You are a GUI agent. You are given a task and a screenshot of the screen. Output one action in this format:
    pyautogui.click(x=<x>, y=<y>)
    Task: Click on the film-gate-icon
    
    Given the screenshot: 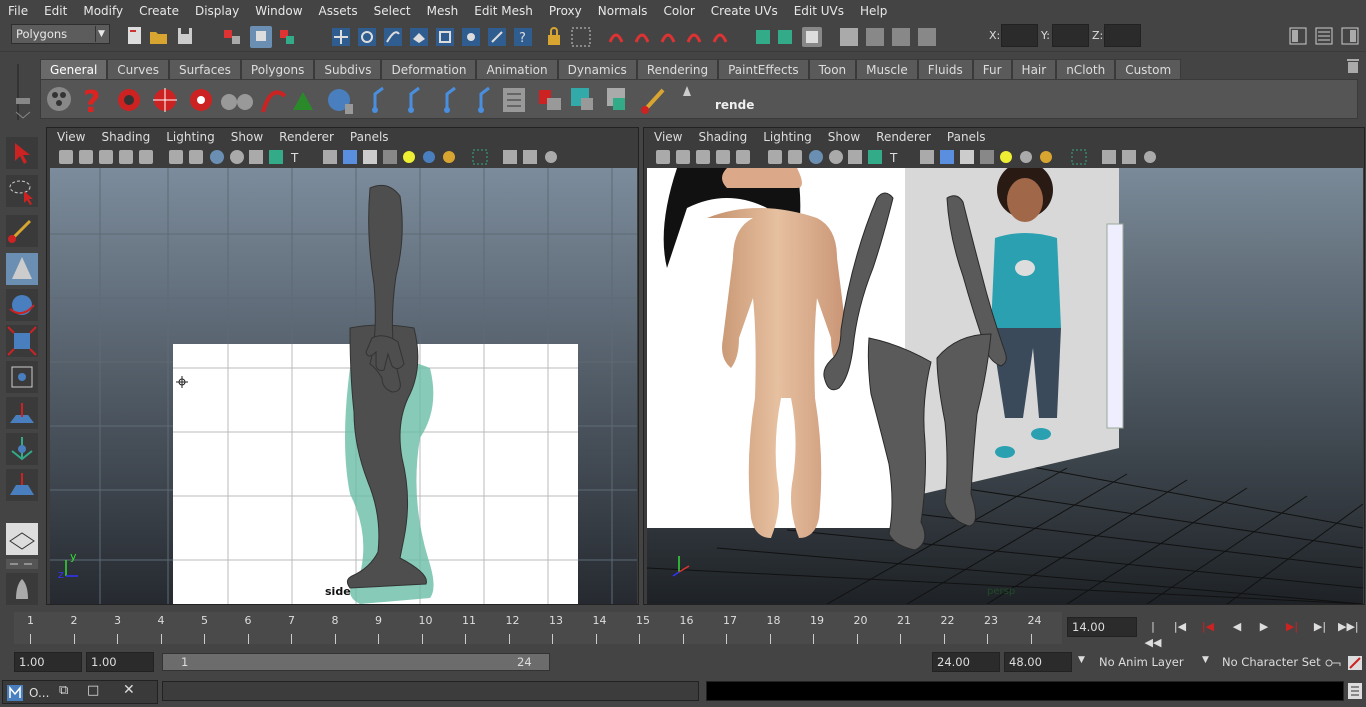 What is the action you would take?
    pyautogui.click(x=795, y=157)
    